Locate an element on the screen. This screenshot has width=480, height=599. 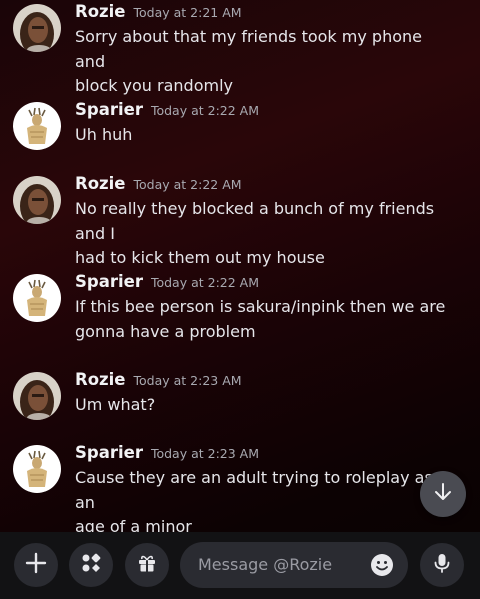
apps-icon is located at coordinates (91, 565).